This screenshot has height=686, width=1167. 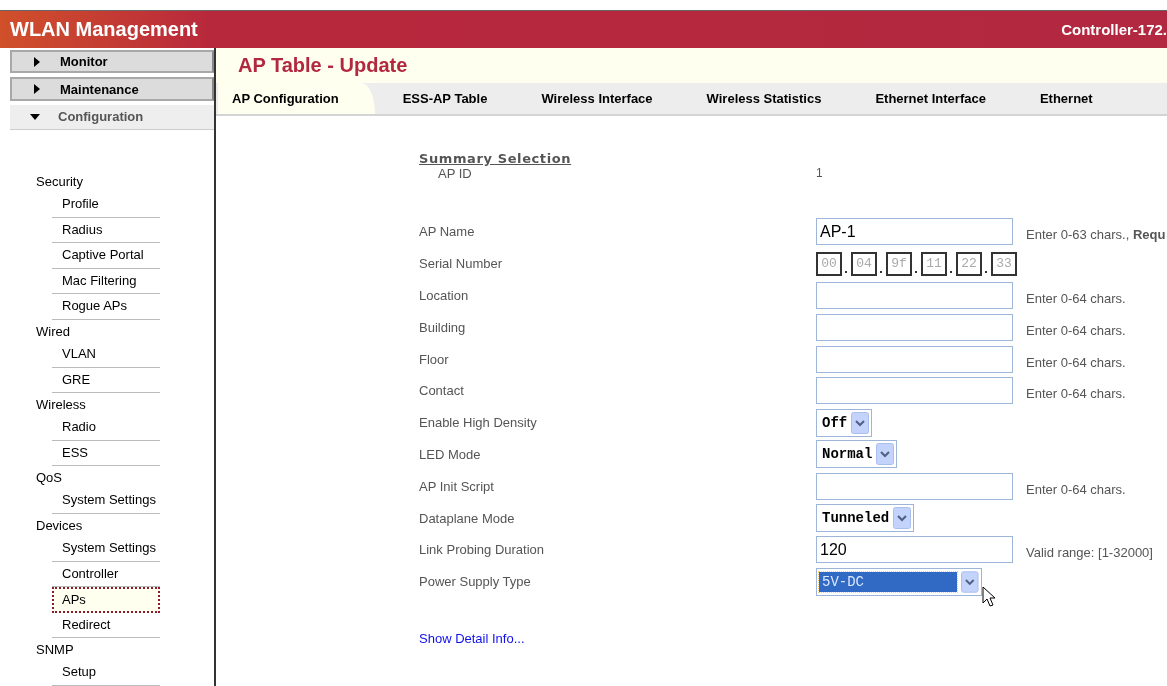 What do you see at coordinates (112, 117) in the screenshot?
I see `menu-section: Configuration` at bounding box center [112, 117].